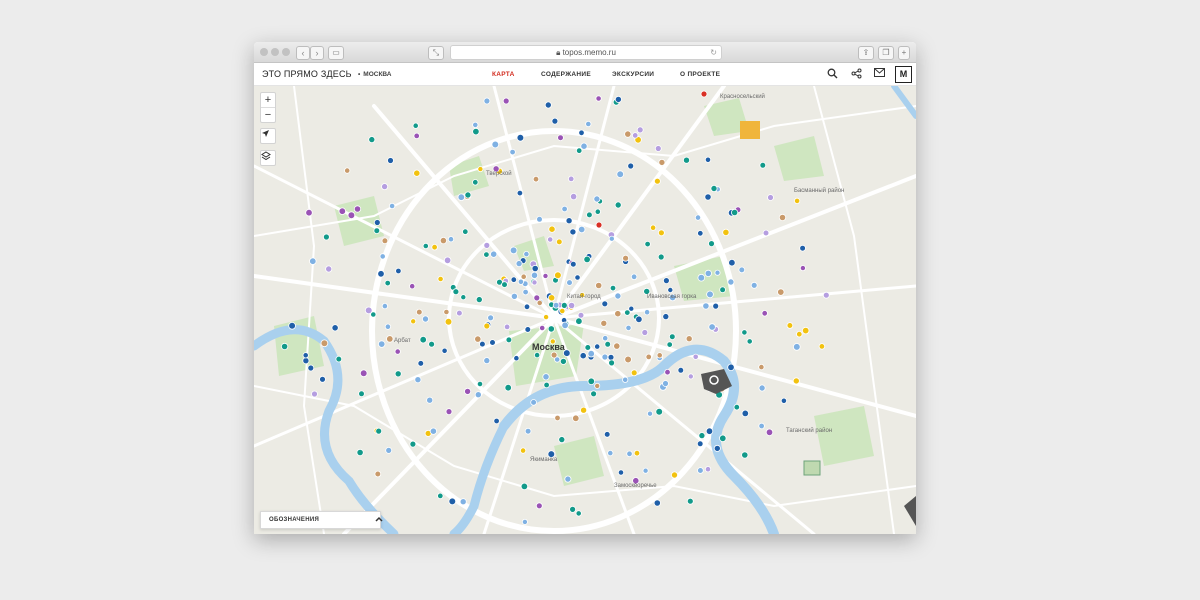 The height and width of the screenshot is (600, 1200). I want to click on nav-about: О ПРОЕКТЕ, so click(700, 74).